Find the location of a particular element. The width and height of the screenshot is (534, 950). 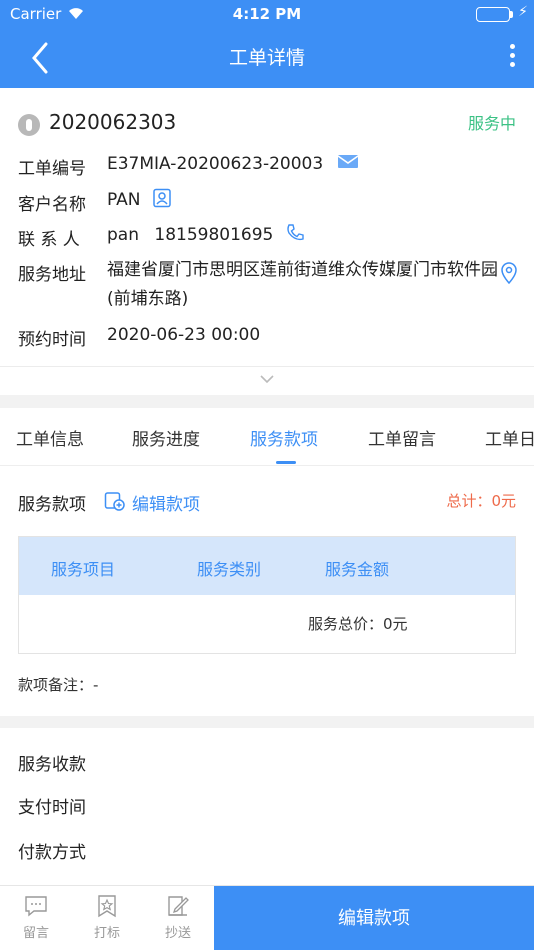

contact-card-icon is located at coordinates (162, 198).